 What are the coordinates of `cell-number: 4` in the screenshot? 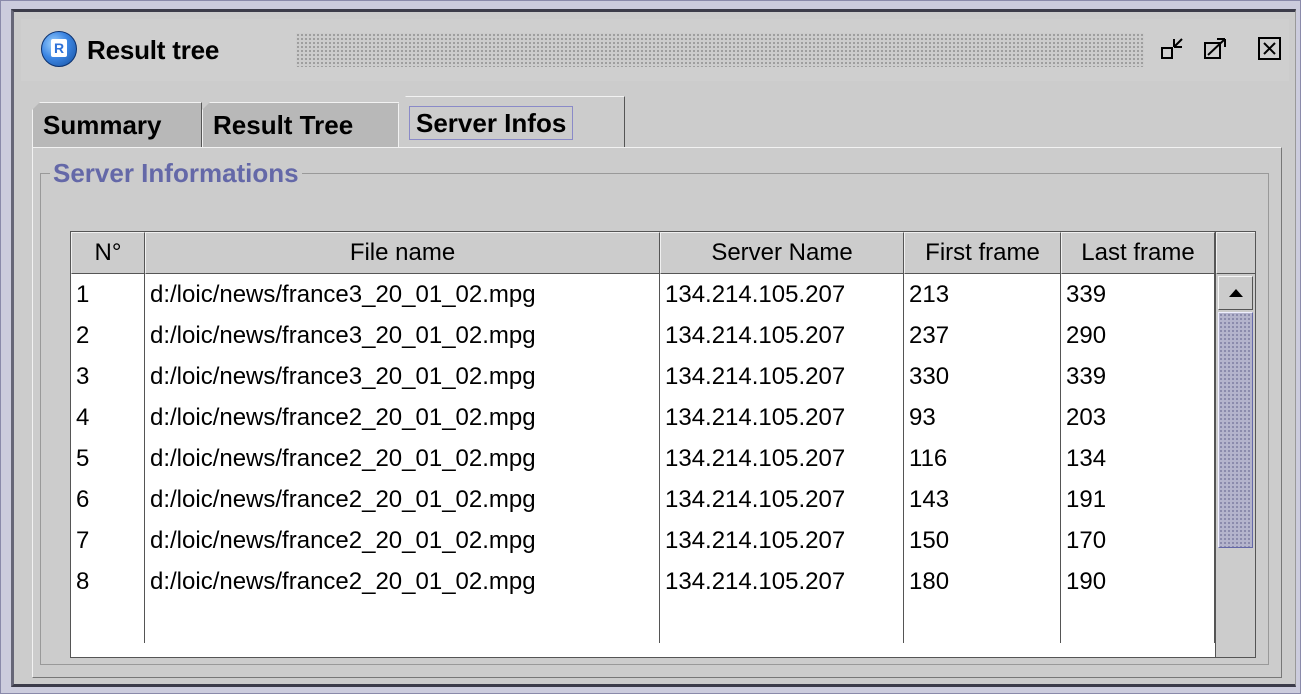 It's located at (108, 417).